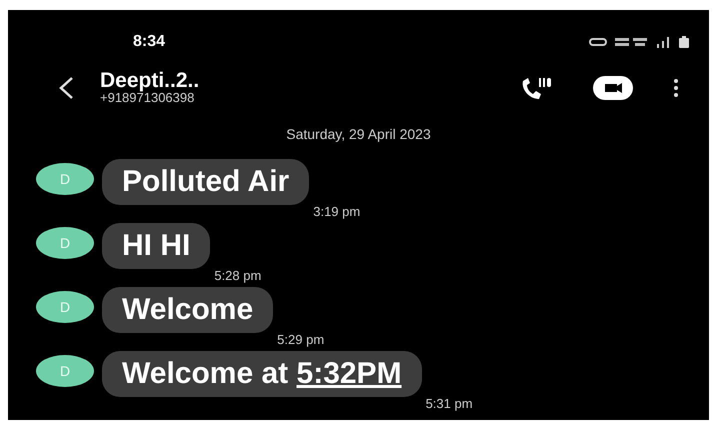 The width and height of the screenshot is (717, 439). I want to click on signal-icon, so click(664, 42).